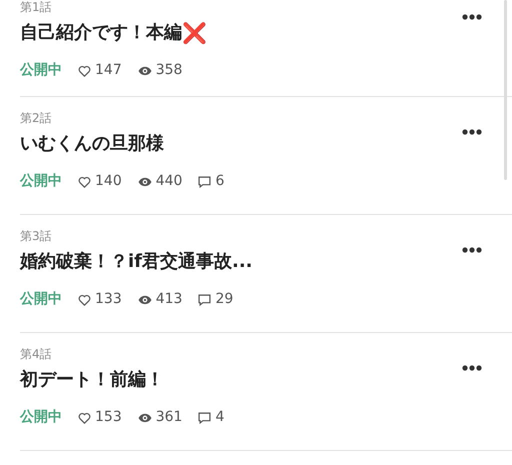 The width and height of the screenshot is (512, 465). Describe the element at coordinates (92, 380) in the screenshot. I see `episode-title: 初デート！前編！` at that location.